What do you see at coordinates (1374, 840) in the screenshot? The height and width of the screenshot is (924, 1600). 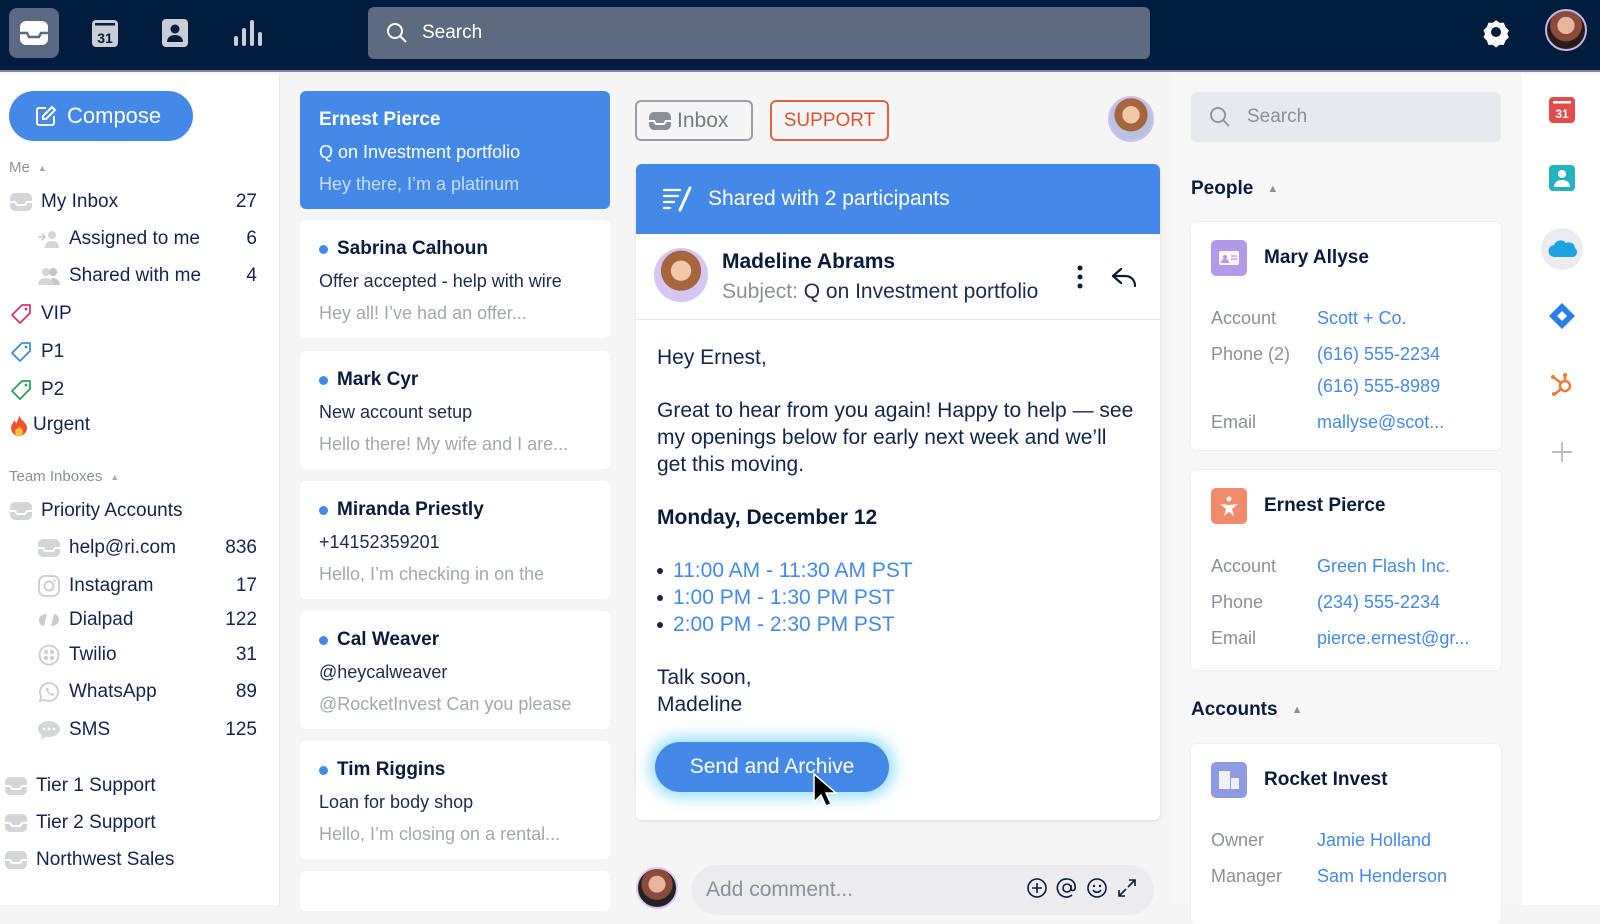 I see `owner-link: Jamie Holland` at bounding box center [1374, 840].